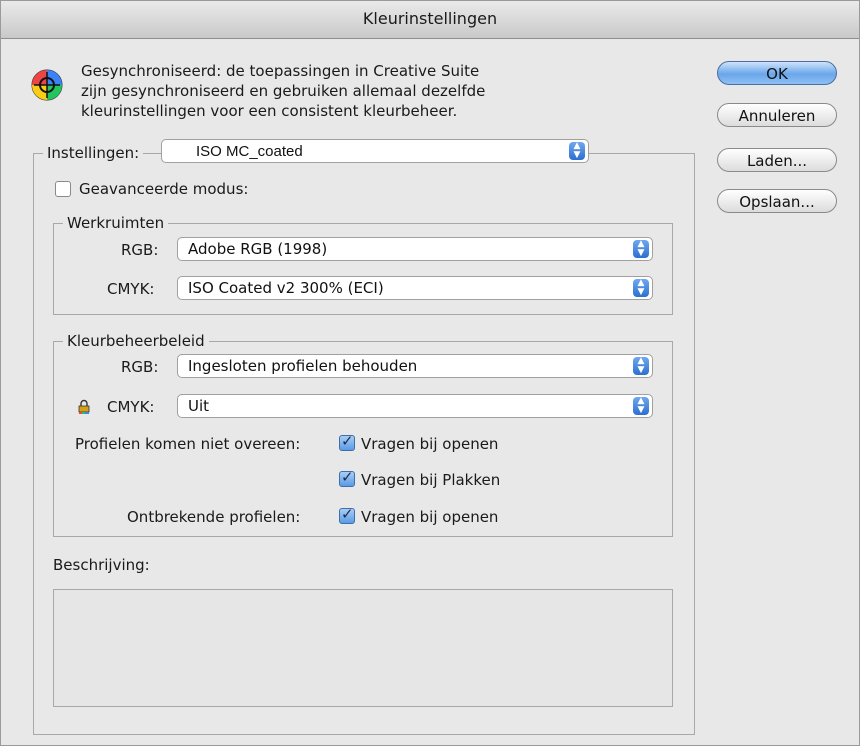 Image resolution: width=860 pixels, height=746 pixels. Describe the element at coordinates (188, 444) in the screenshot. I see `profile-mismatch-label: Profielen komen niet overeen:` at that location.